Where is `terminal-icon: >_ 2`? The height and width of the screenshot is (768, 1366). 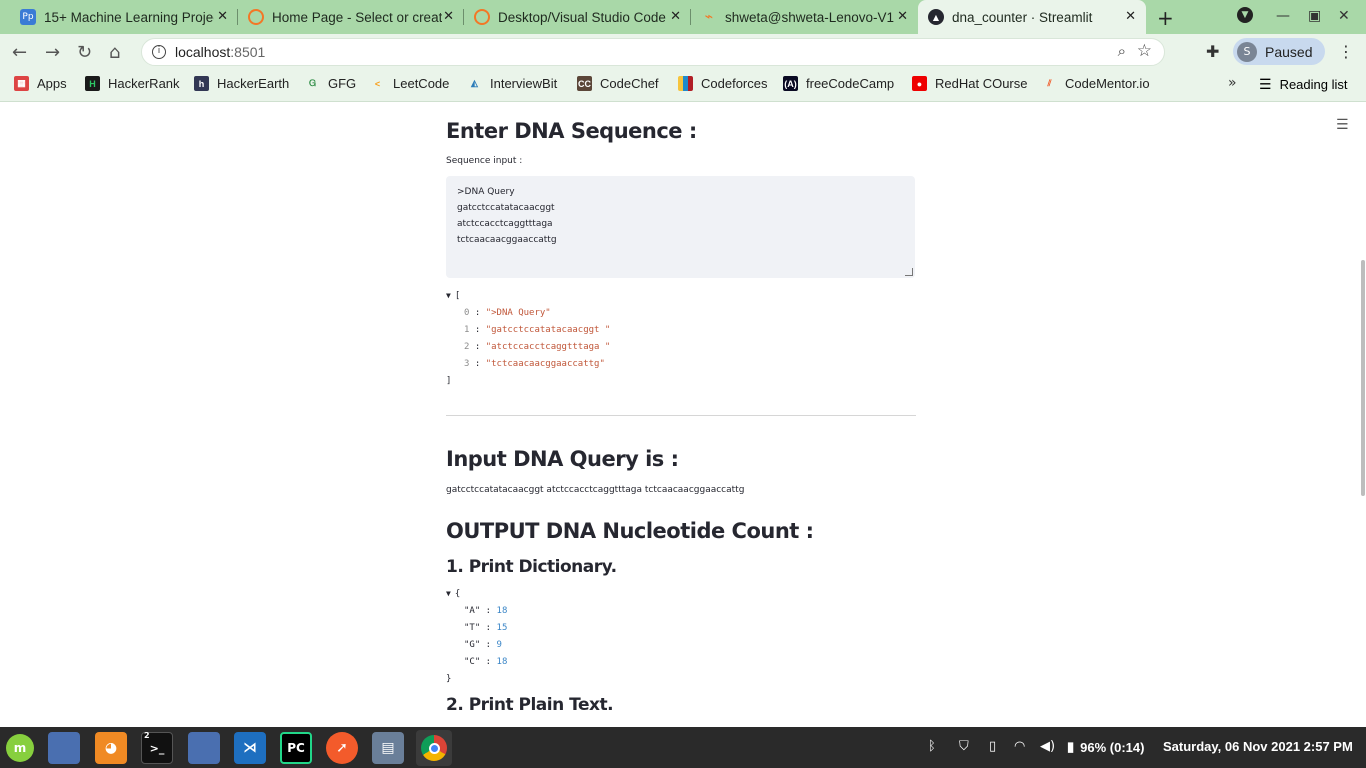 terminal-icon: >_ 2 is located at coordinates (157, 747).